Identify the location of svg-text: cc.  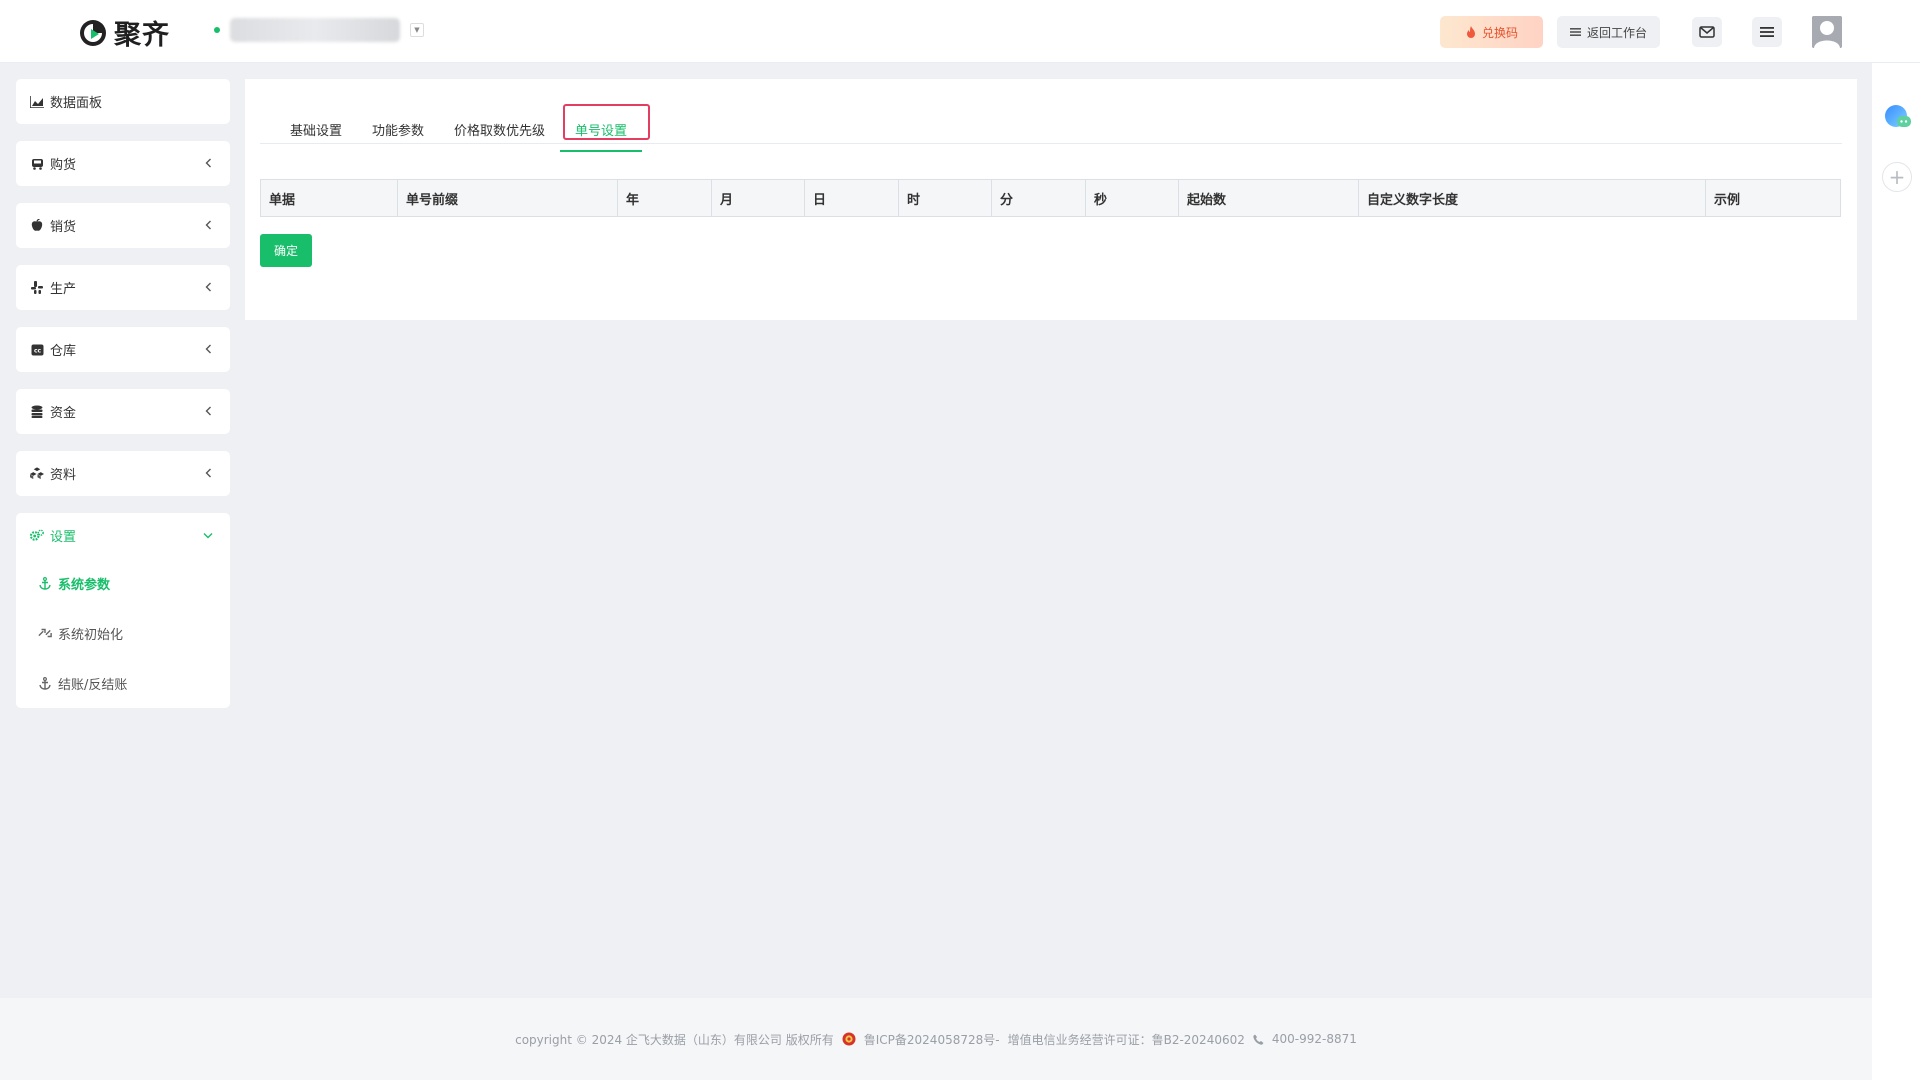
(37, 350).